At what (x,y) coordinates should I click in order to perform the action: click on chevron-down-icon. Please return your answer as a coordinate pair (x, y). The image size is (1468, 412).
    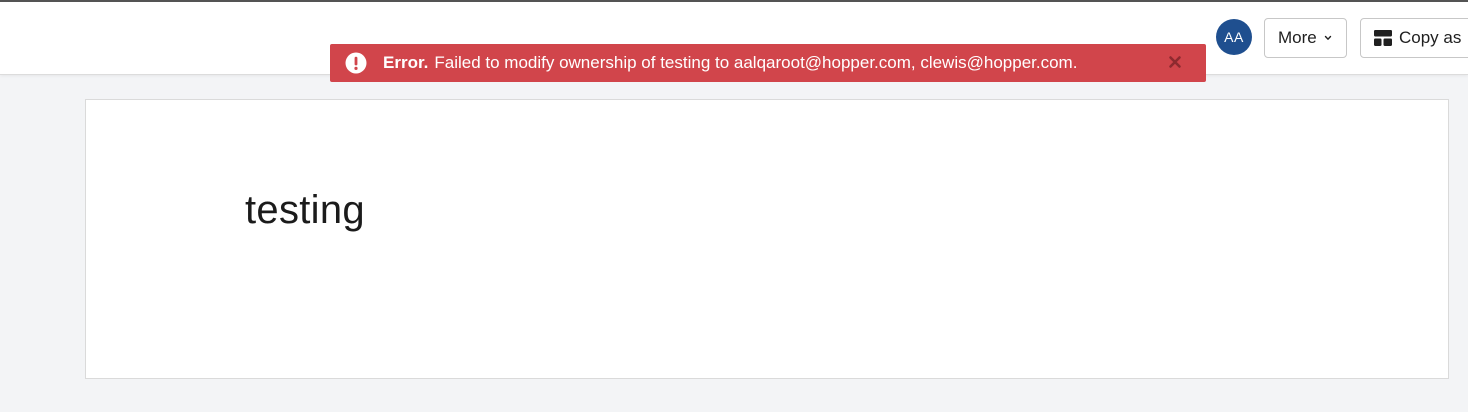
    Looking at the image, I should click on (1328, 38).